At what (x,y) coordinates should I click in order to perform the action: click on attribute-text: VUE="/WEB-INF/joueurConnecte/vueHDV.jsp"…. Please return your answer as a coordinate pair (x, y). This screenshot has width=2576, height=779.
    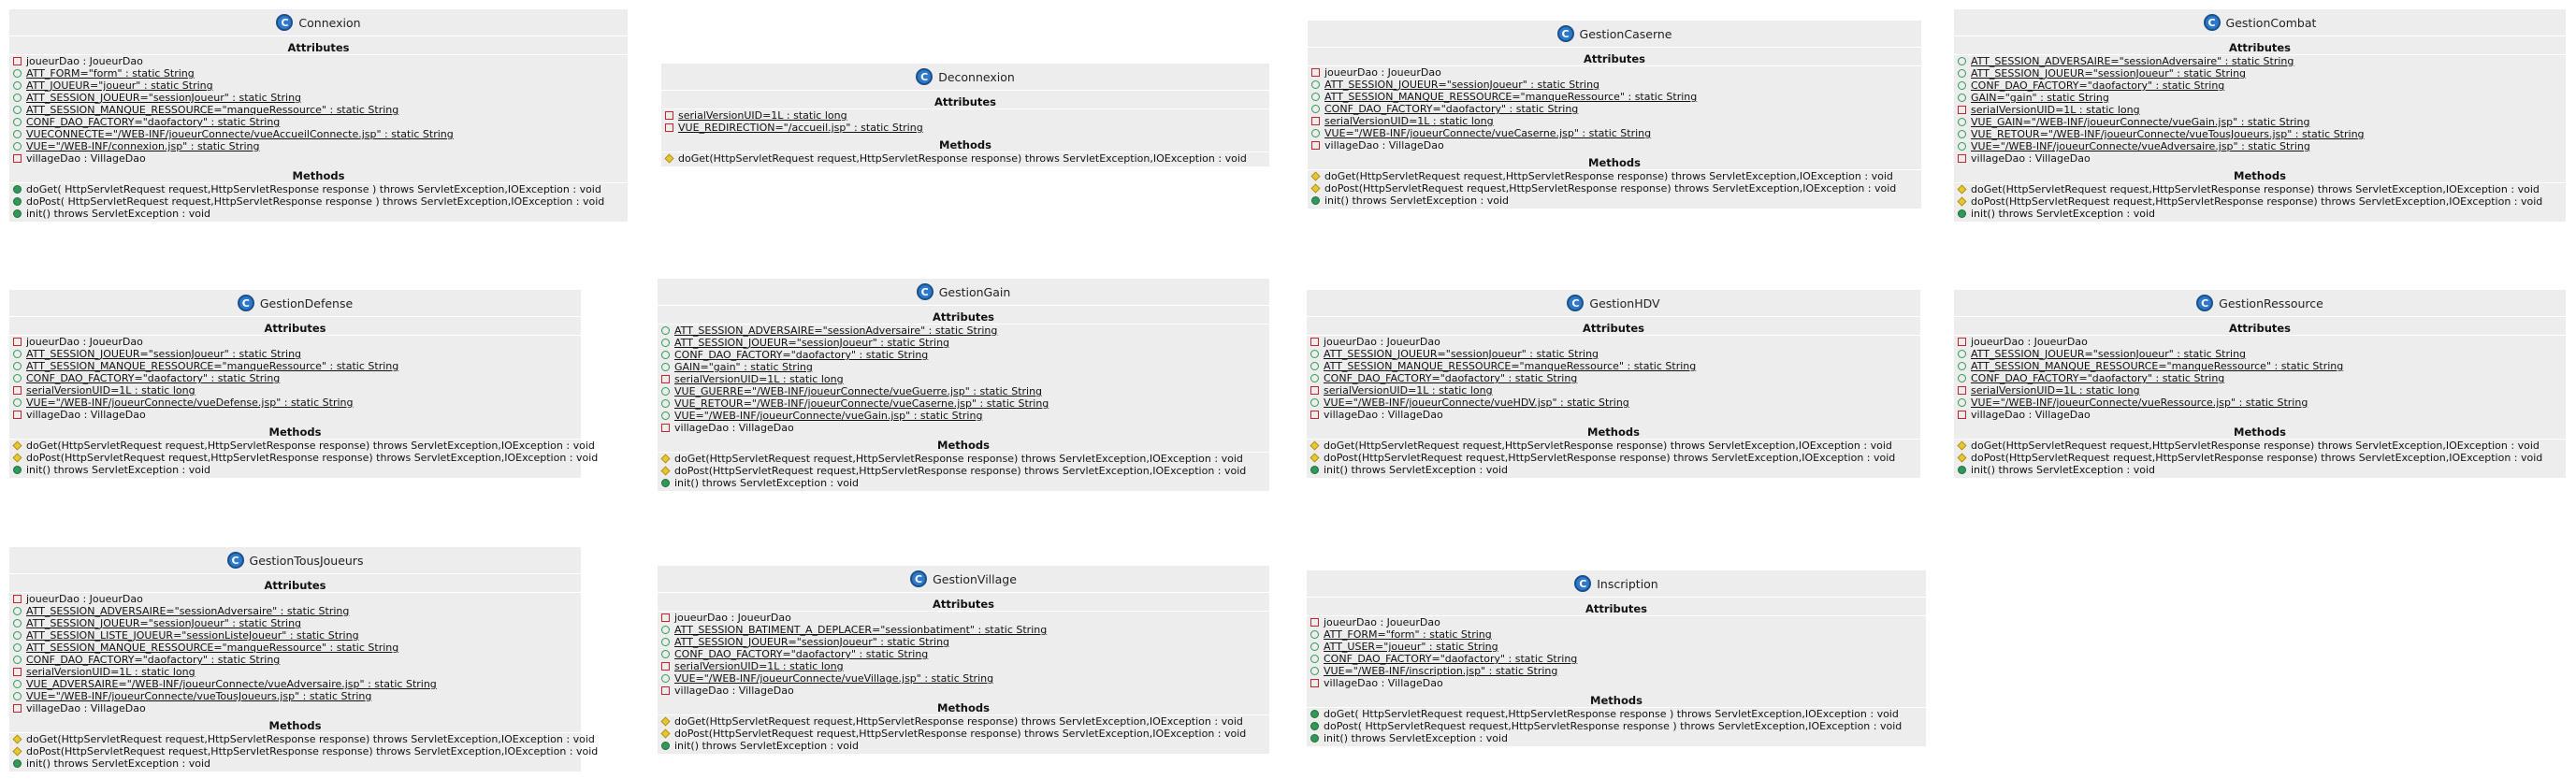
    Looking at the image, I should click on (1476, 403).